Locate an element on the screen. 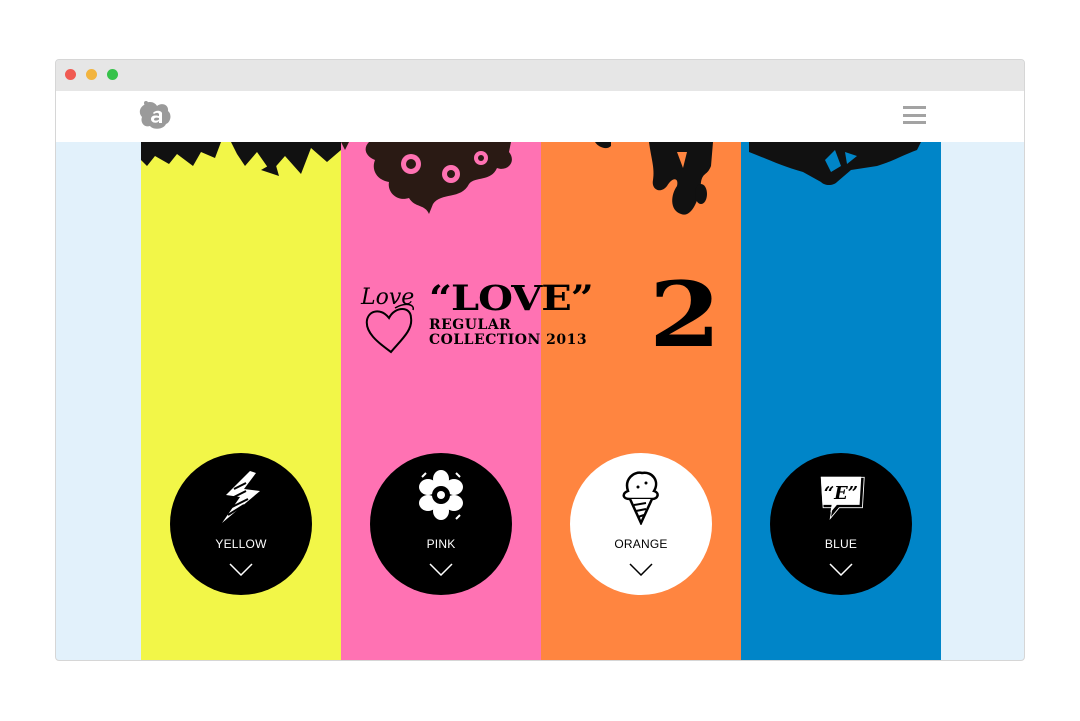 The image size is (1080, 721). close-window-button is located at coordinates (70, 74).